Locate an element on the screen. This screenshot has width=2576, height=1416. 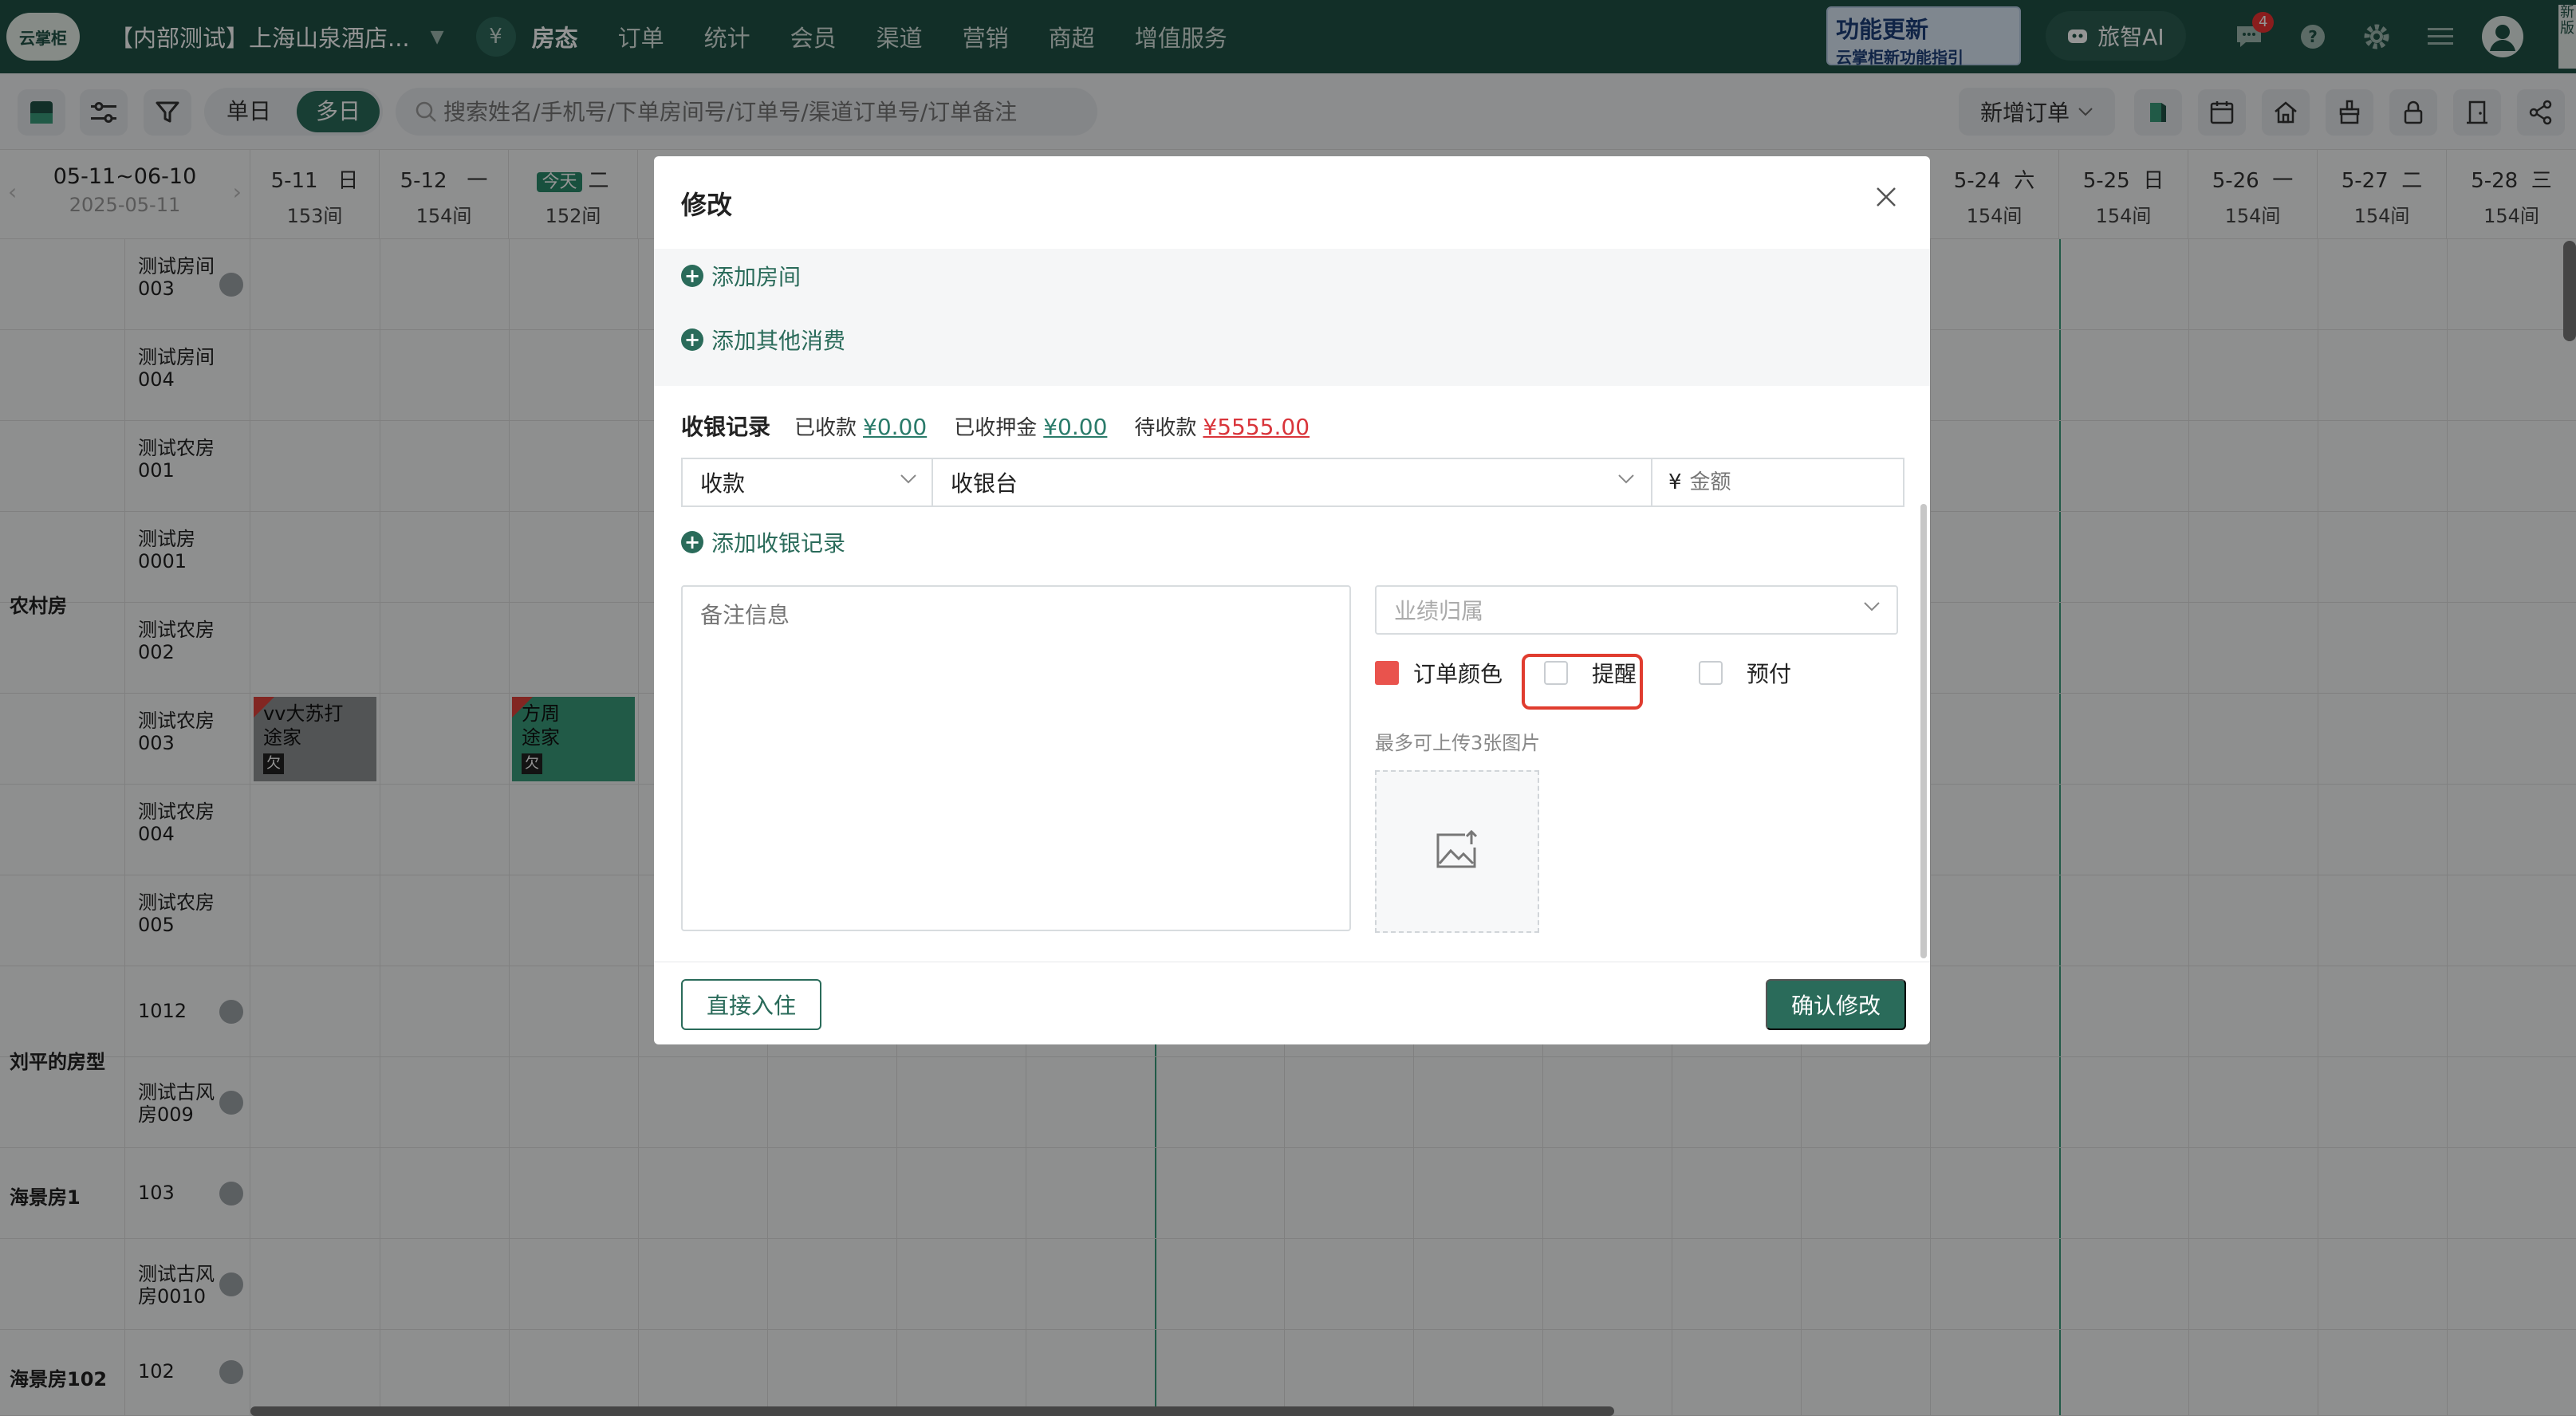
add-cash-record-link: + 添加收银记录 is located at coordinates (763, 542).